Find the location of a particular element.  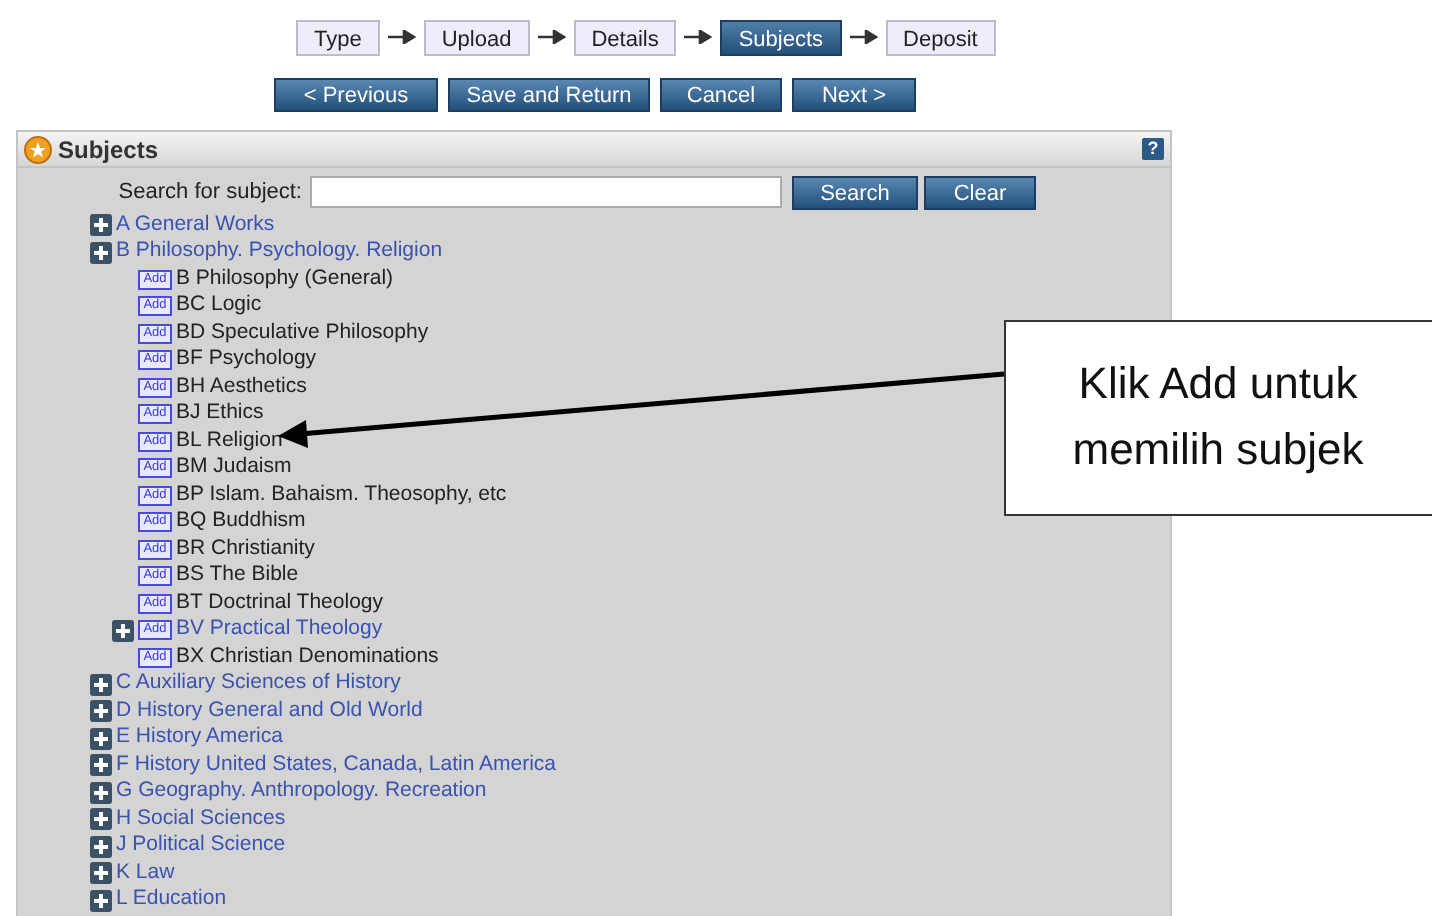

subject-link: J Political Science is located at coordinates (201, 846).